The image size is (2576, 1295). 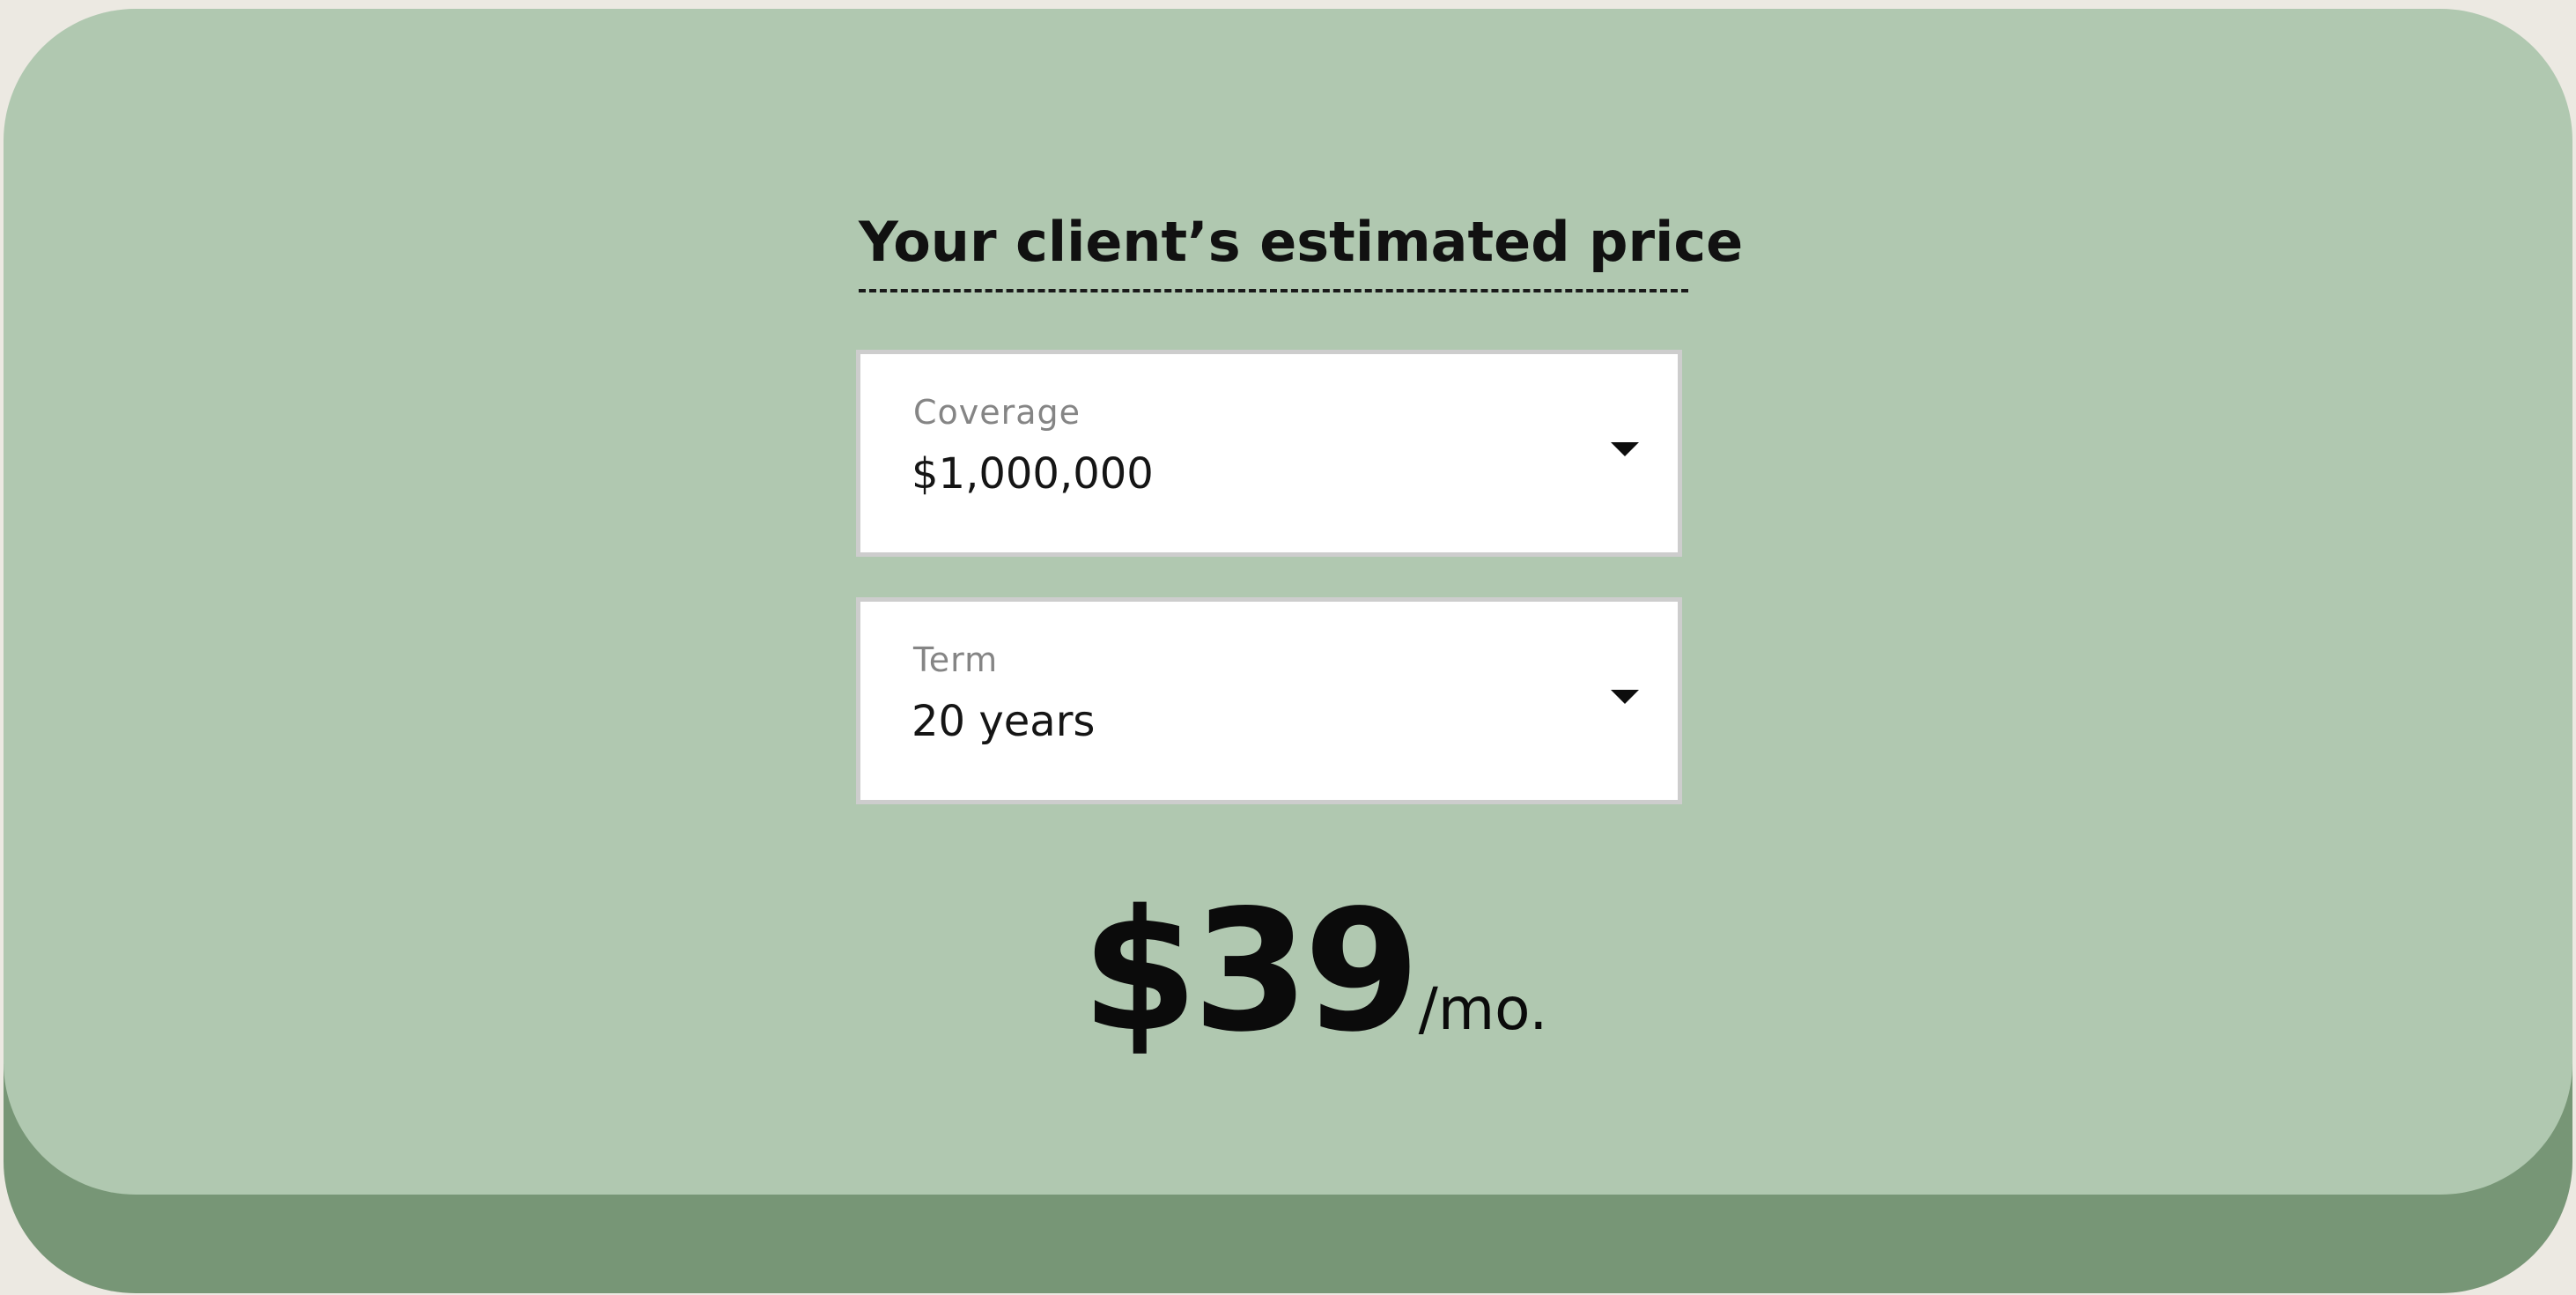 What do you see at coordinates (1269, 453) in the screenshot?
I see `coverage-select: Coverage $1,000,000` at bounding box center [1269, 453].